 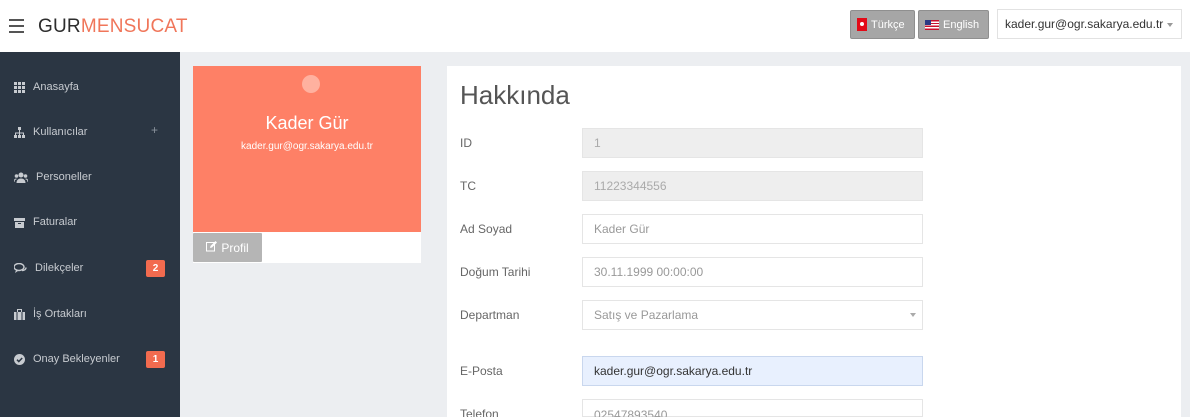 I want to click on sidebar-item-label: Onay Bekleyenler, so click(x=76, y=359).